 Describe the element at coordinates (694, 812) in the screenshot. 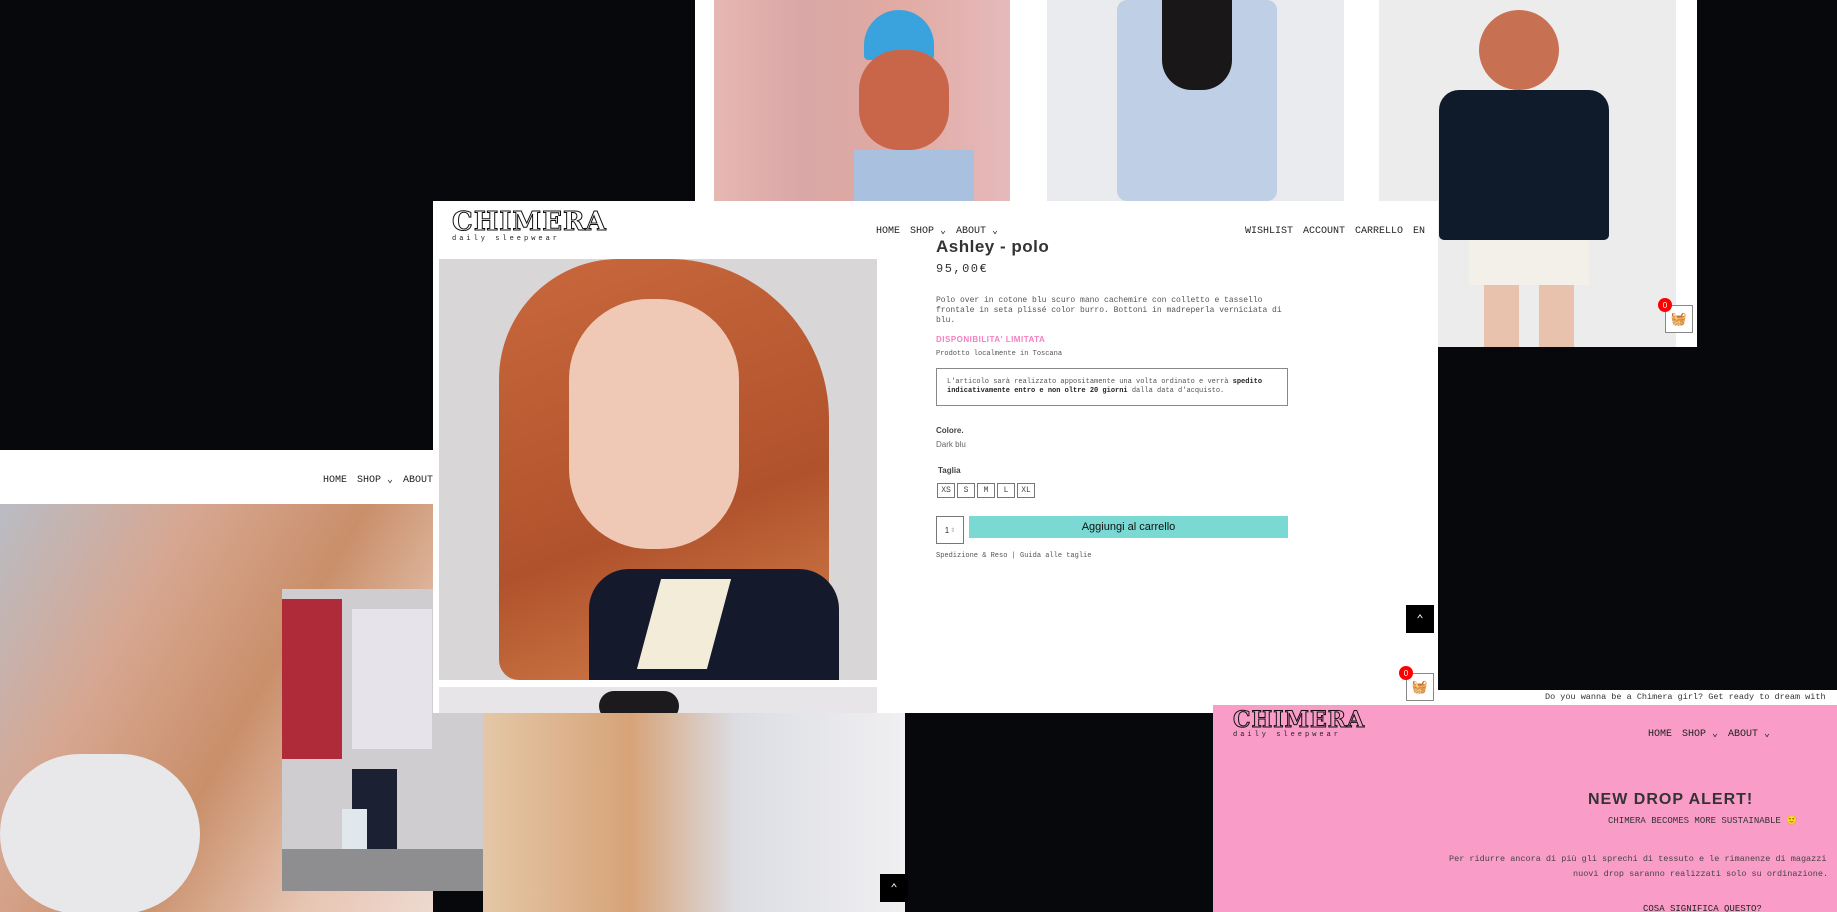

I see `hair-photo` at that location.